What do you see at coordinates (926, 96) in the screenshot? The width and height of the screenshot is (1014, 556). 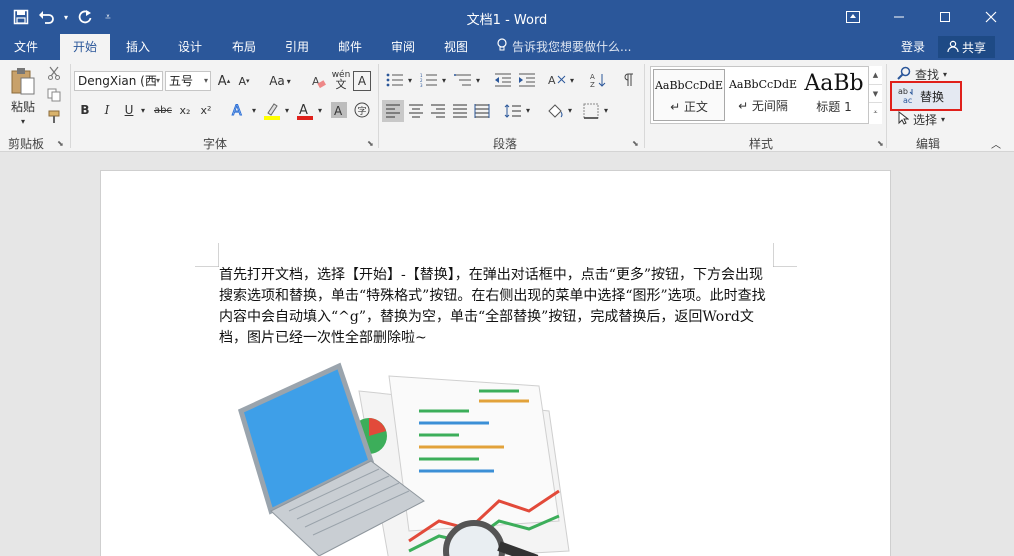 I see `replace-button: ab ac 替换` at bounding box center [926, 96].